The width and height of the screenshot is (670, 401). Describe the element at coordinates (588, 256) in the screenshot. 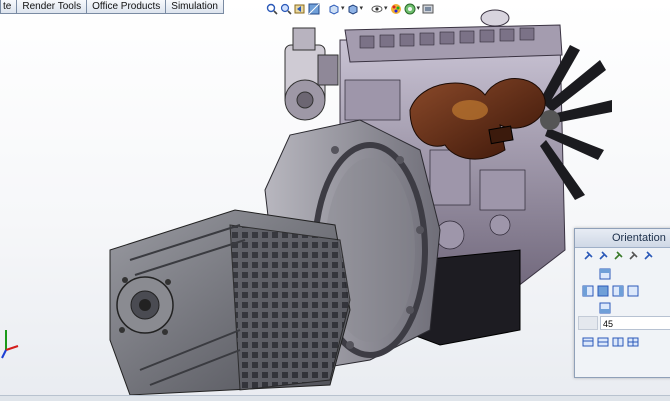

I see `pin-icon` at that location.